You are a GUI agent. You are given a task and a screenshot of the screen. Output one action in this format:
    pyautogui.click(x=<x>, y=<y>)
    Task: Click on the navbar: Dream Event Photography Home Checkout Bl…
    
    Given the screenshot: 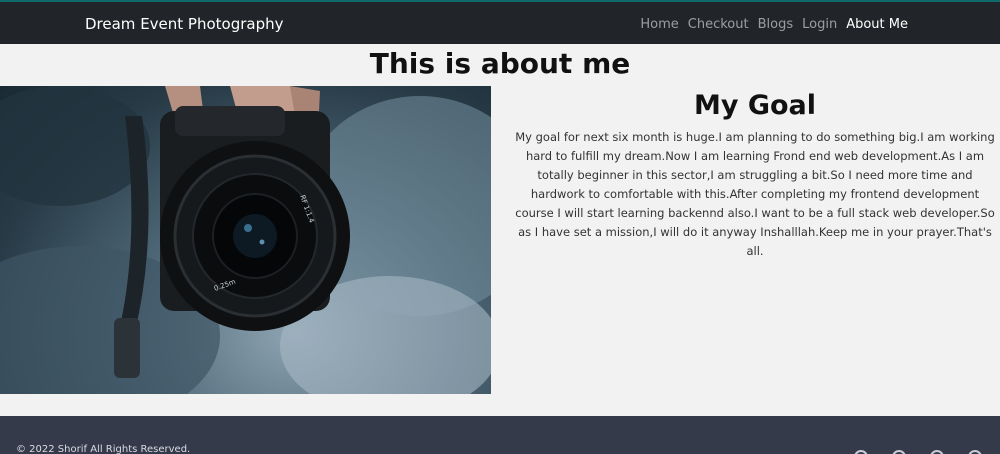 What is the action you would take?
    pyautogui.click(x=500, y=22)
    